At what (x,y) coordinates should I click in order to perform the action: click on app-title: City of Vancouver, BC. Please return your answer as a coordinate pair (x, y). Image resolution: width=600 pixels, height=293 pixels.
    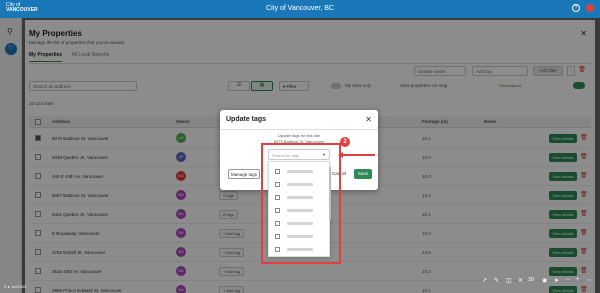
    Looking at the image, I should click on (300, 8).